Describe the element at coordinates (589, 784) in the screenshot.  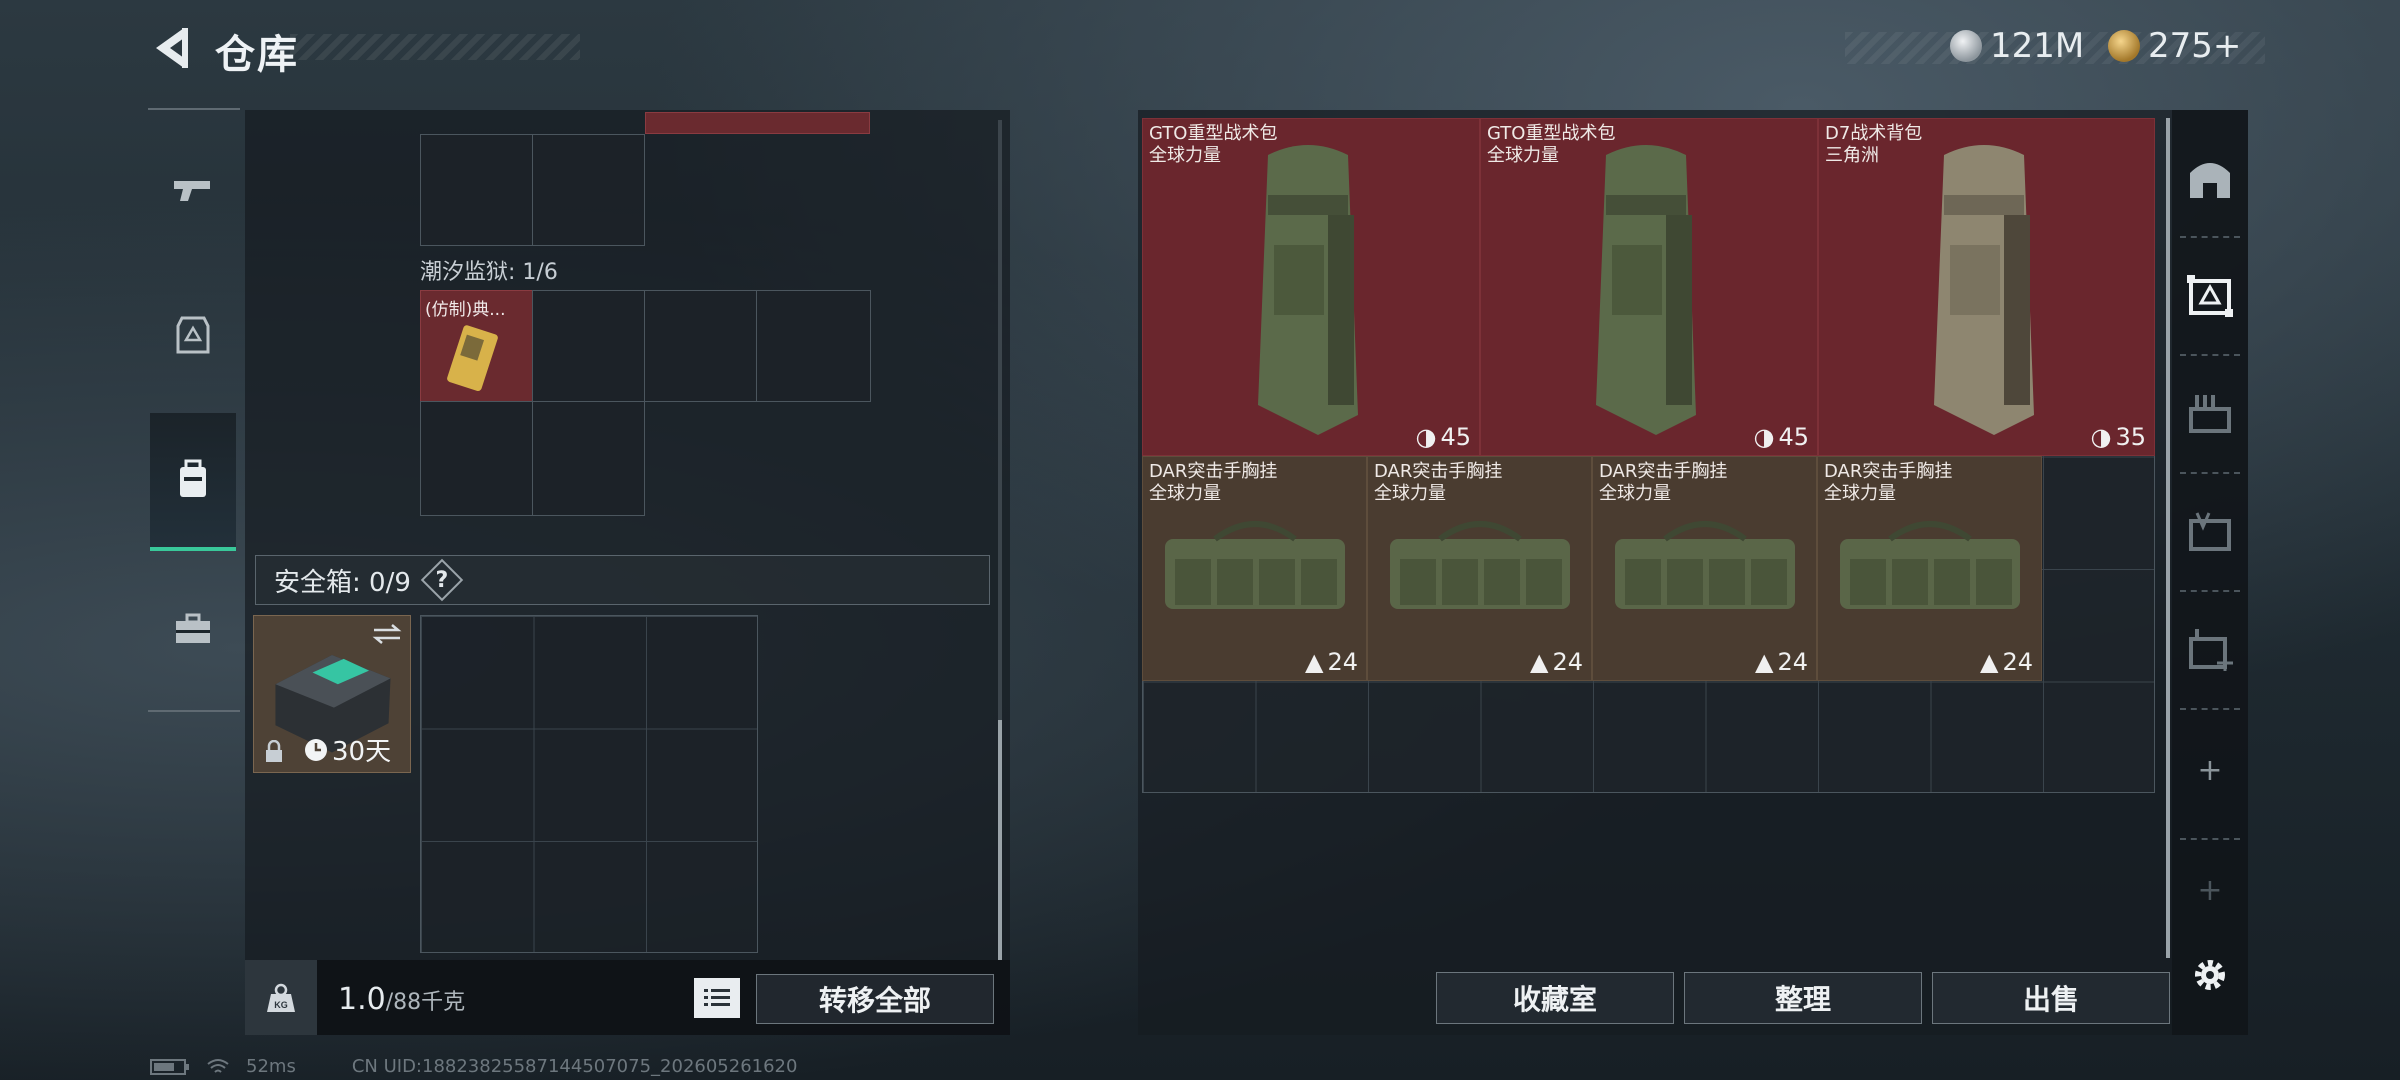
I see `safebox-grid` at that location.